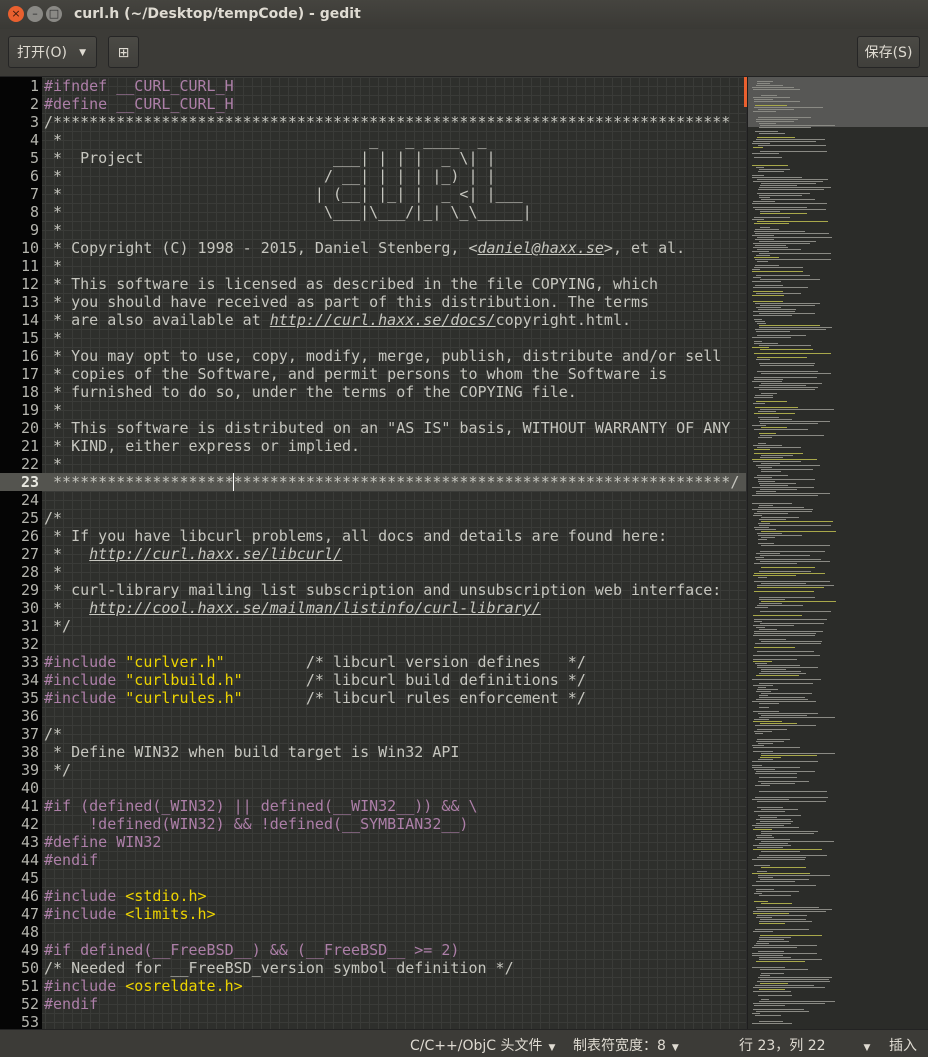  I want to click on open-button: 打开(O) ▼, so click(52, 52).